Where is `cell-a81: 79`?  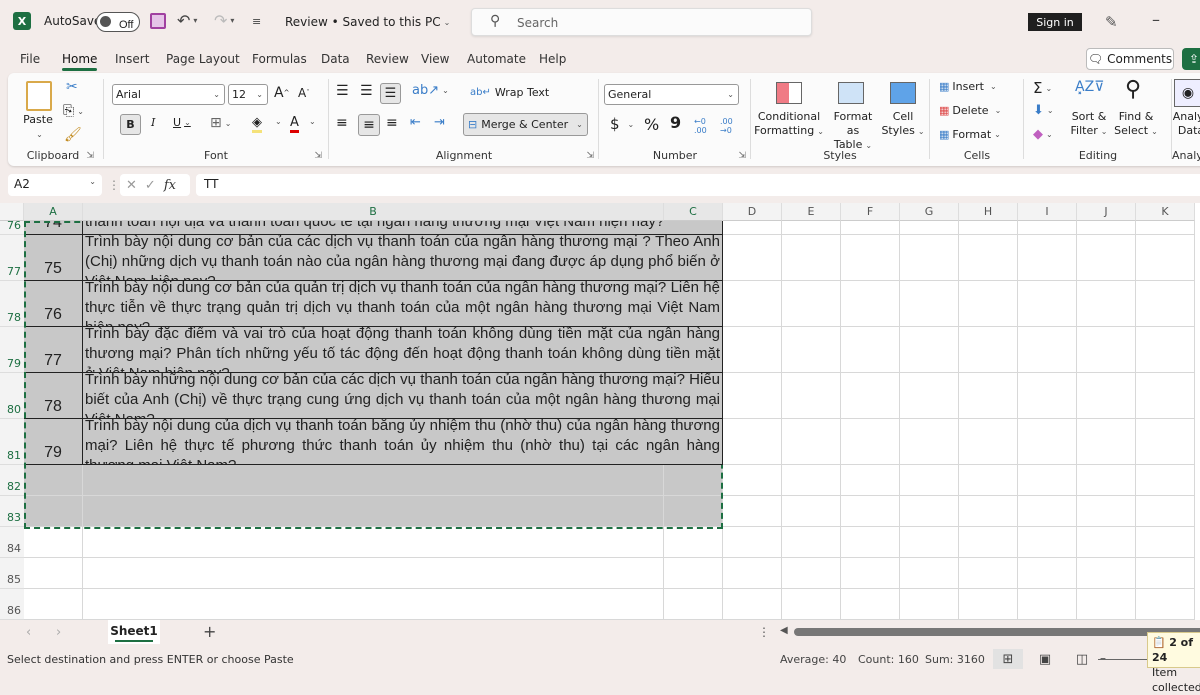
cell-a81: 79 is located at coordinates (53, 442).